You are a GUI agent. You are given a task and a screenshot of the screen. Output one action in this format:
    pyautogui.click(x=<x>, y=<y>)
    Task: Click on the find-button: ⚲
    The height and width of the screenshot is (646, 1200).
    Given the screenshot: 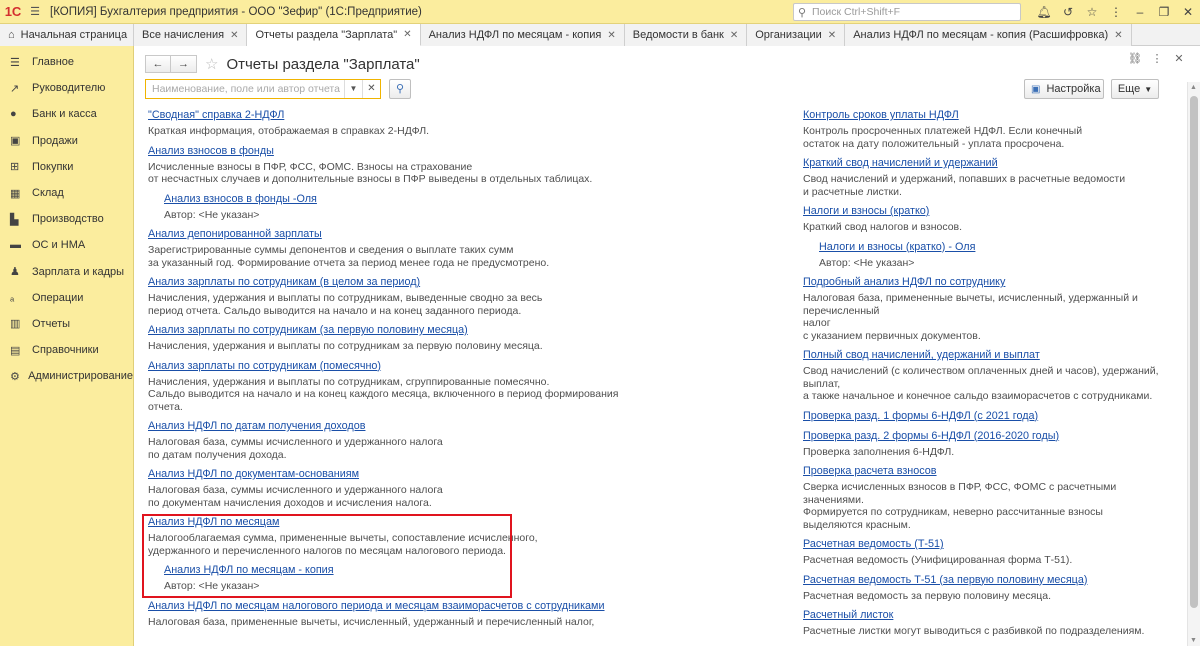 What is the action you would take?
    pyautogui.click(x=400, y=89)
    